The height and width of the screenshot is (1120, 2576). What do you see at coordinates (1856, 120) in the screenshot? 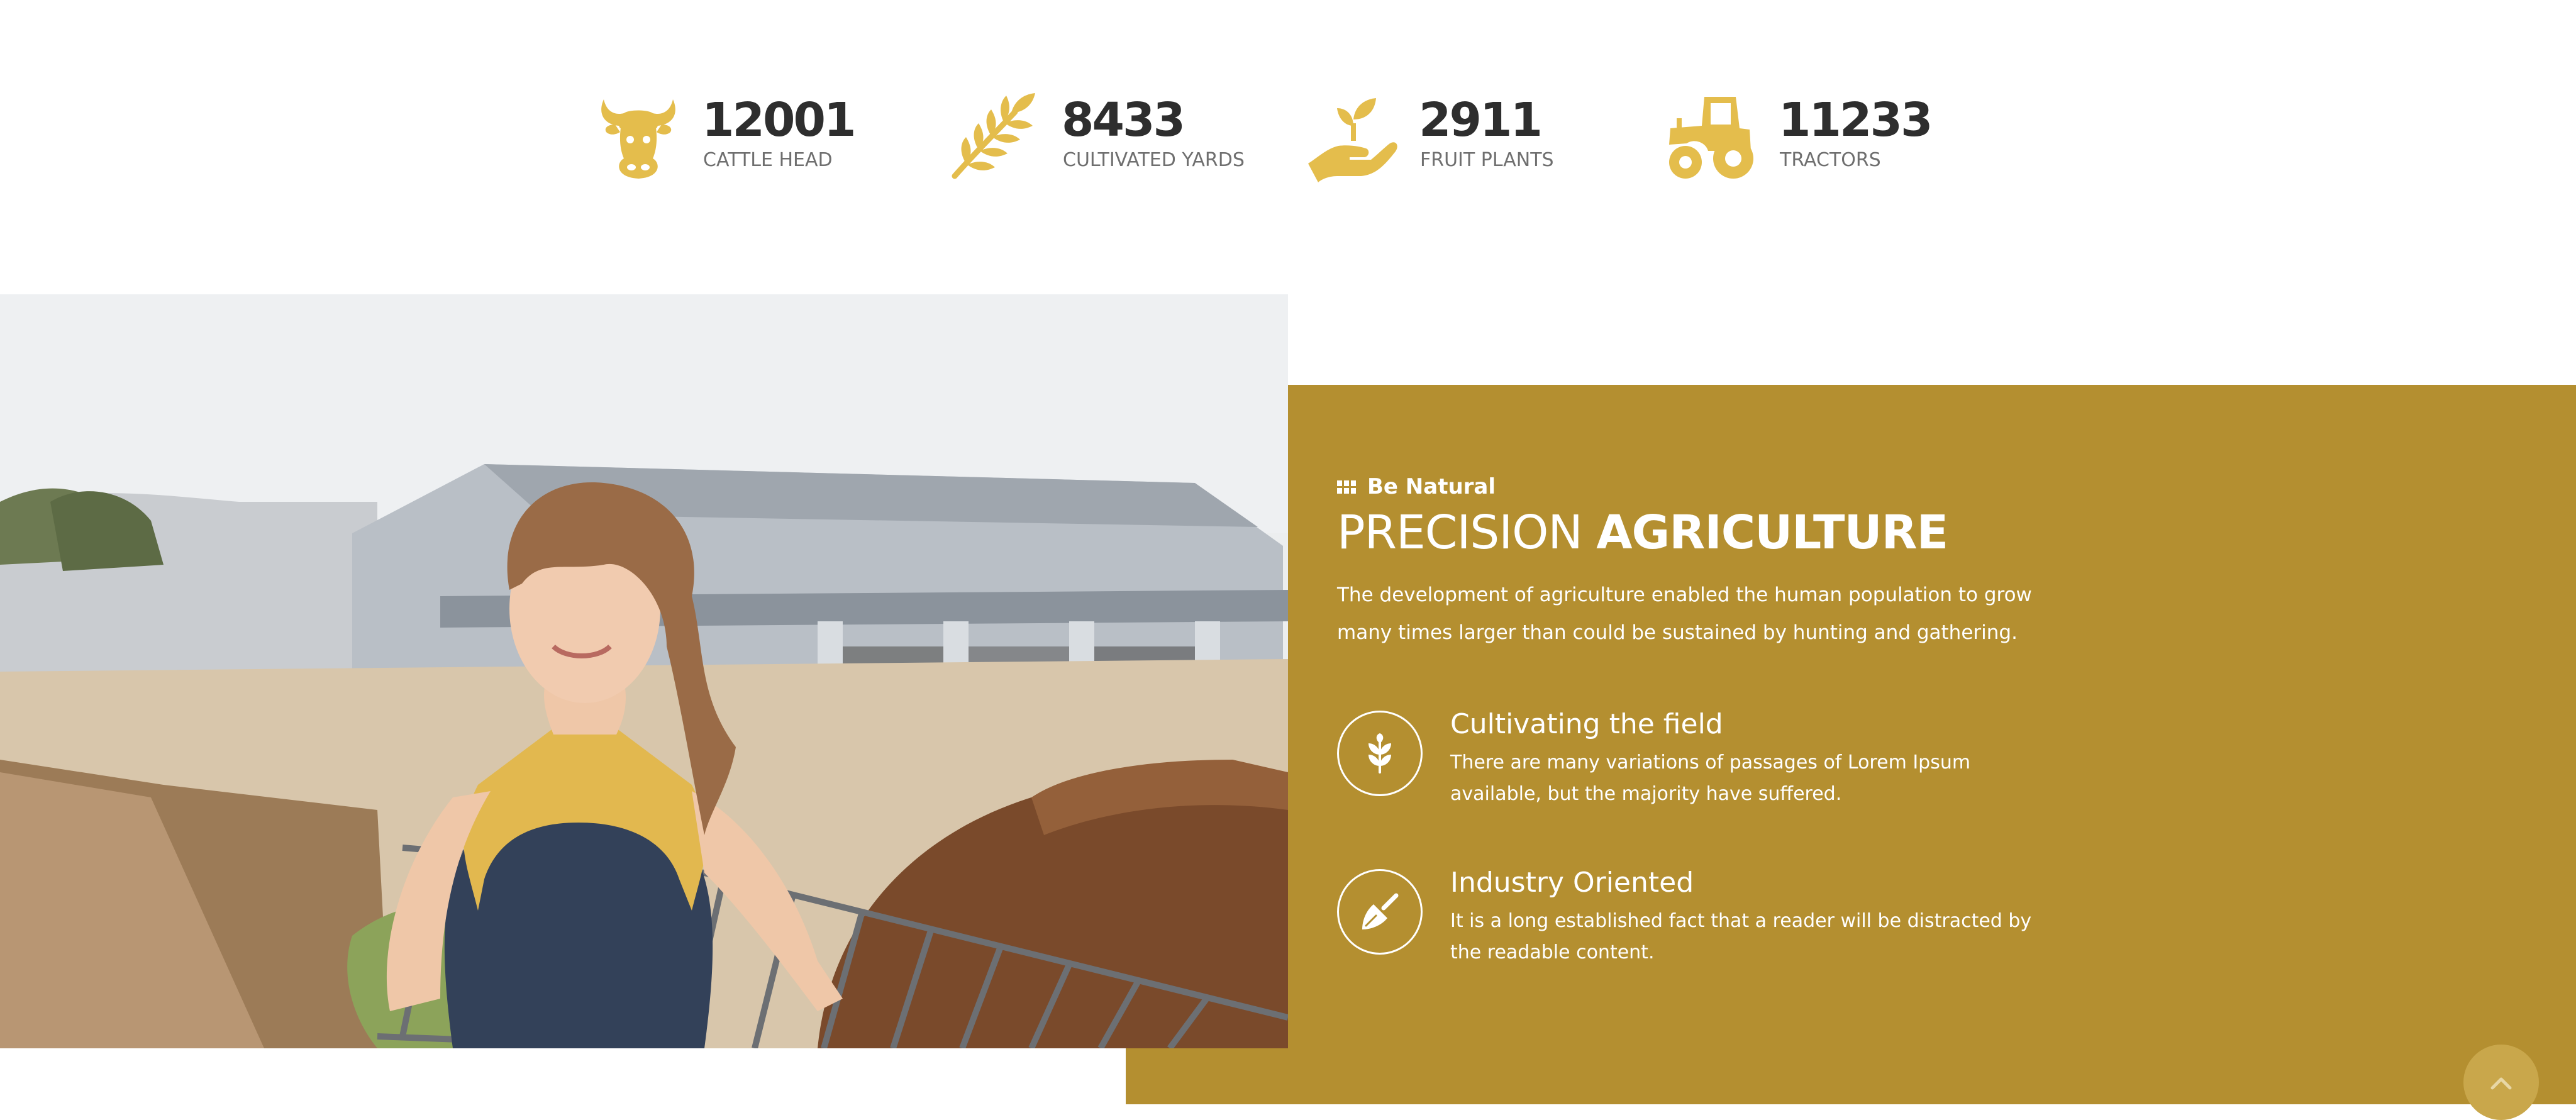
I see `stat-value: 11233` at bounding box center [1856, 120].